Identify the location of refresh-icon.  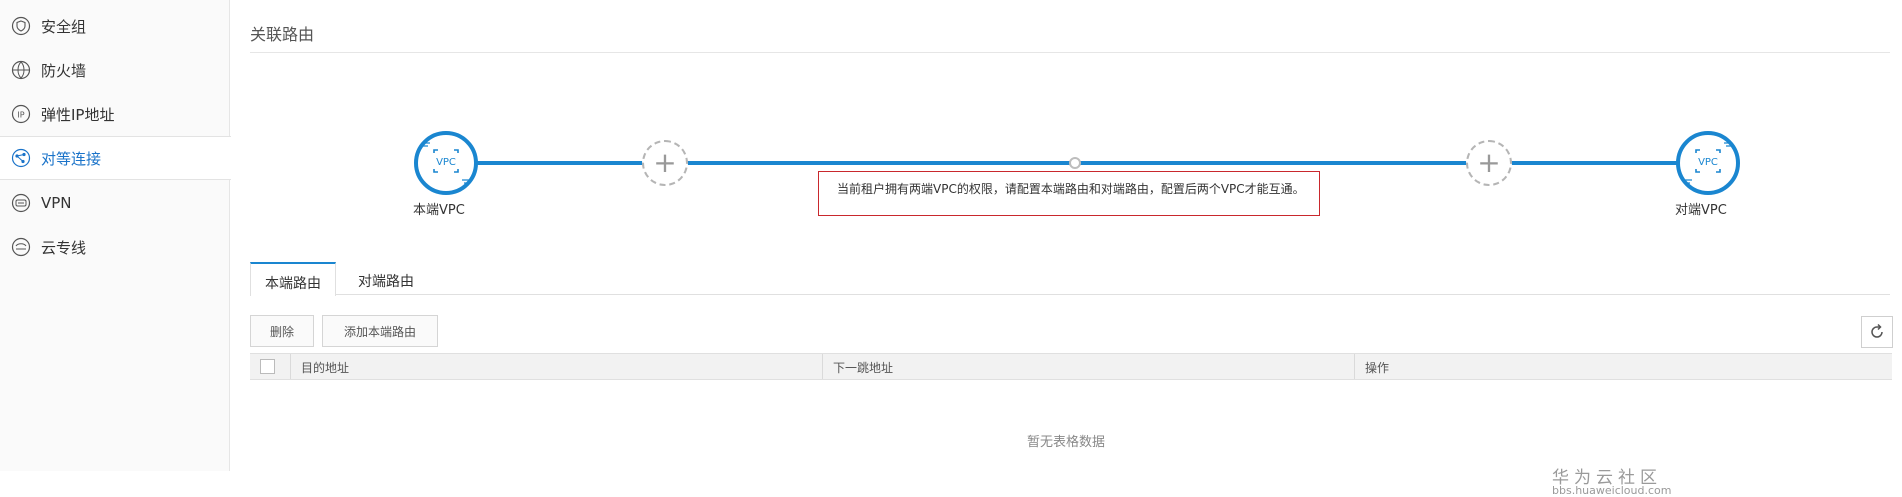
(1877, 330).